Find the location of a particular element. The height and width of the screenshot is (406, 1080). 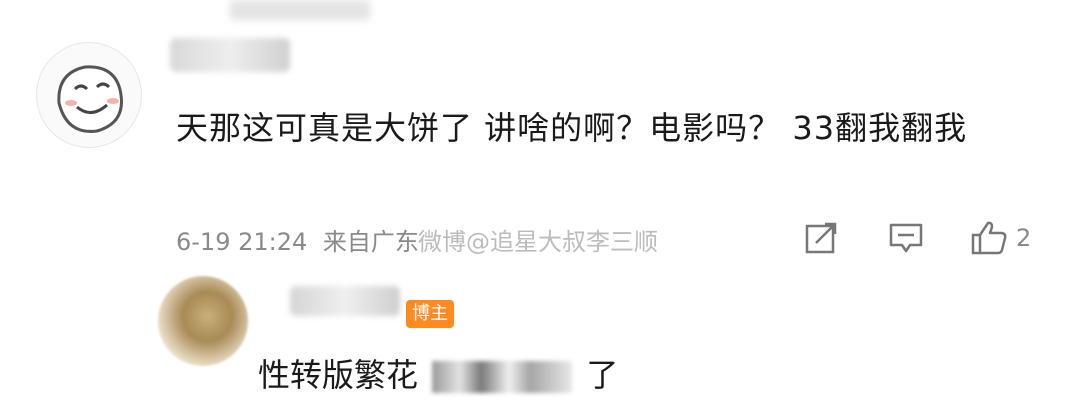

author-badge: 博主 is located at coordinates (430, 314).